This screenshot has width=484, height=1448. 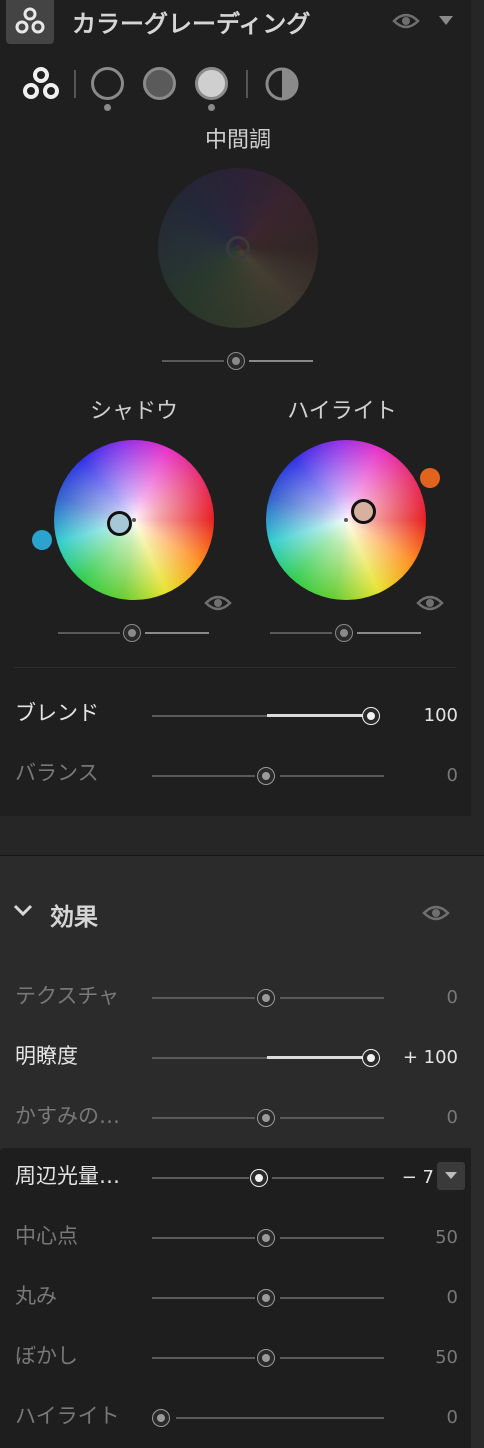 What do you see at coordinates (315, 715) in the screenshot?
I see `blend-fill` at bounding box center [315, 715].